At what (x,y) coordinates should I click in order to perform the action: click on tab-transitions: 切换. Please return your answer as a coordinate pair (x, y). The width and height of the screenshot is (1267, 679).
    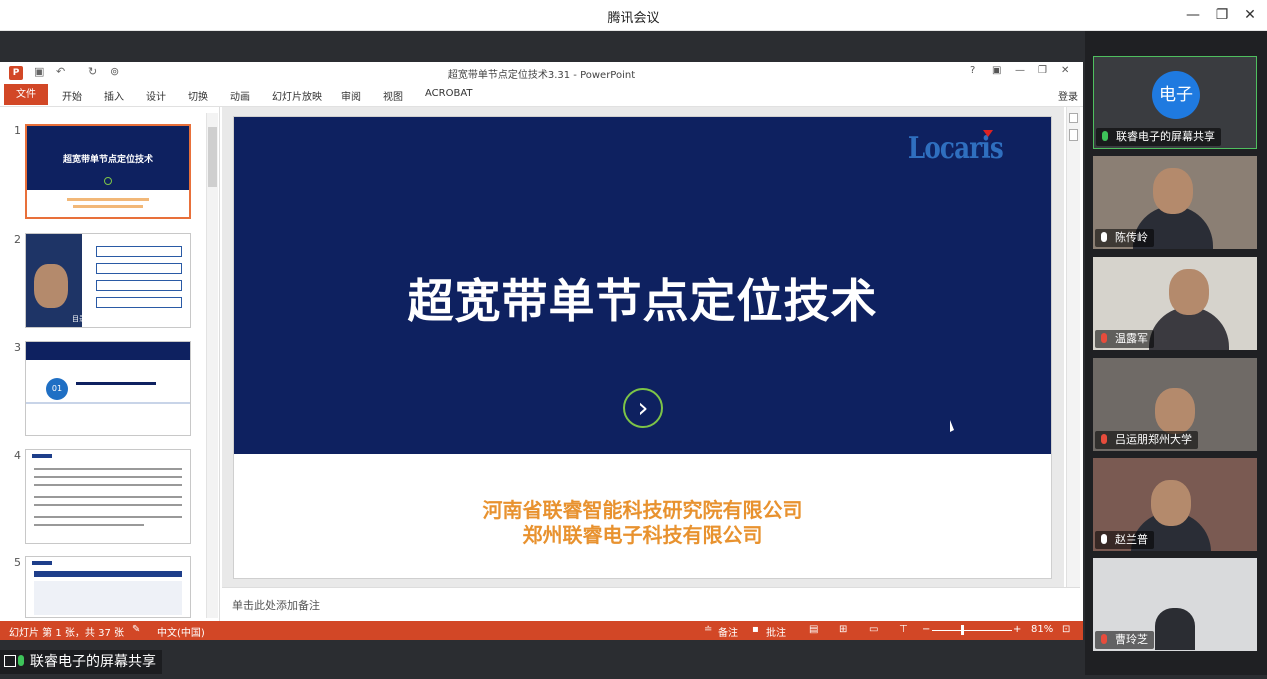
    Looking at the image, I should click on (198, 95).